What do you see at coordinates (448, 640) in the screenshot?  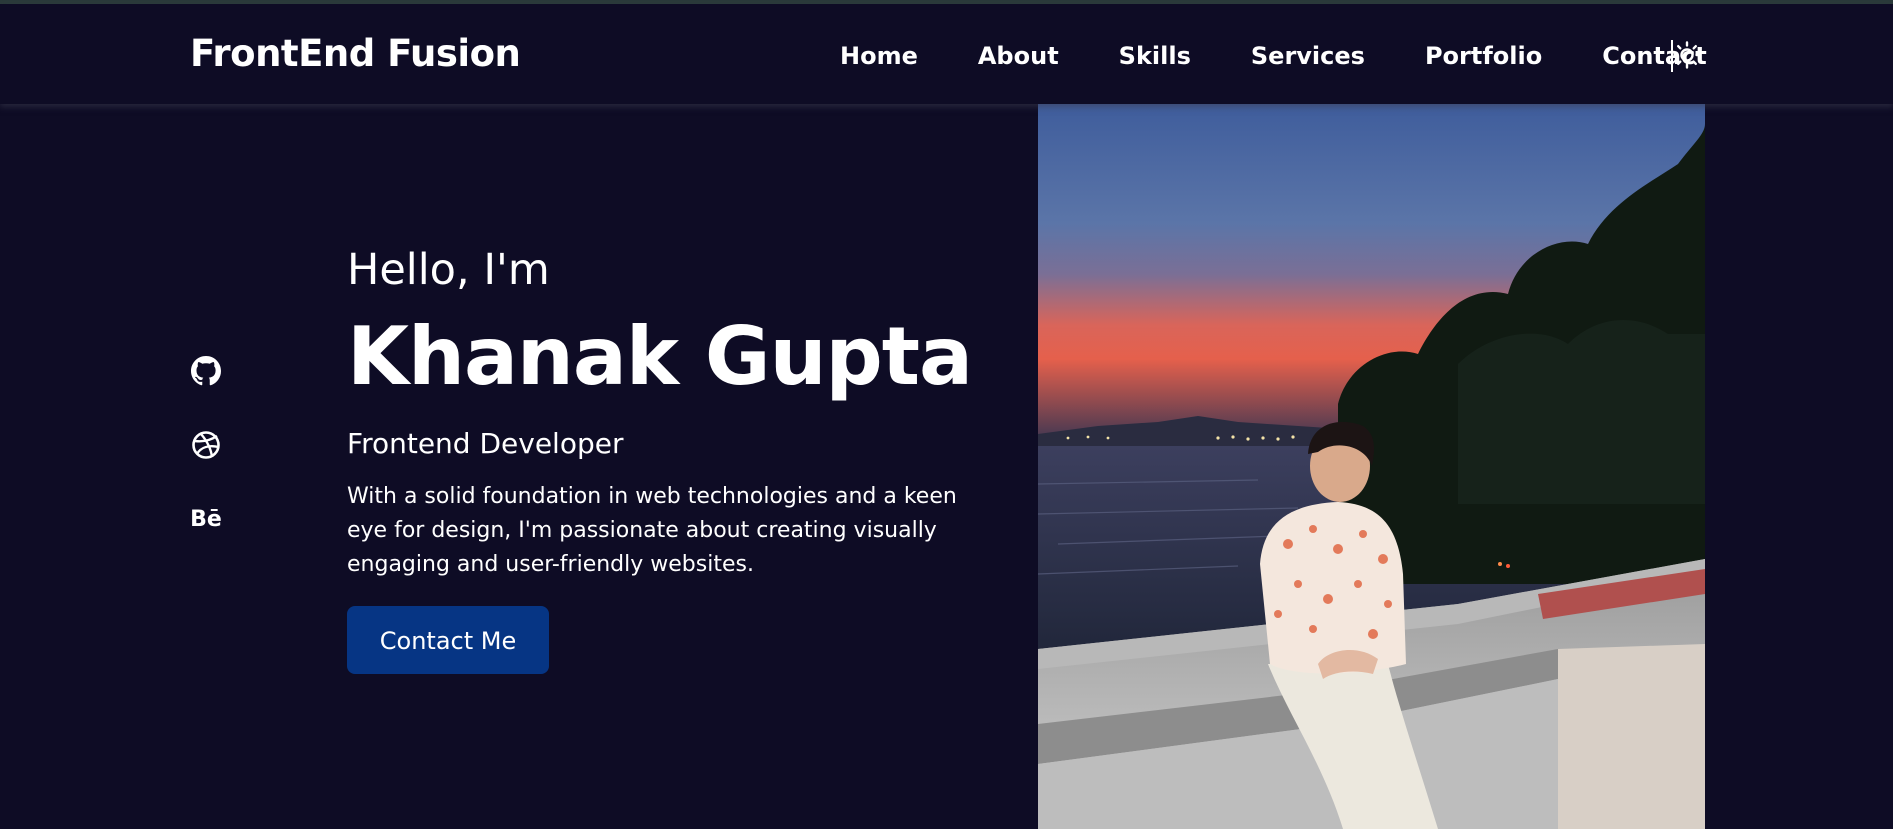 I see `contact-me-button: Contact Me` at bounding box center [448, 640].